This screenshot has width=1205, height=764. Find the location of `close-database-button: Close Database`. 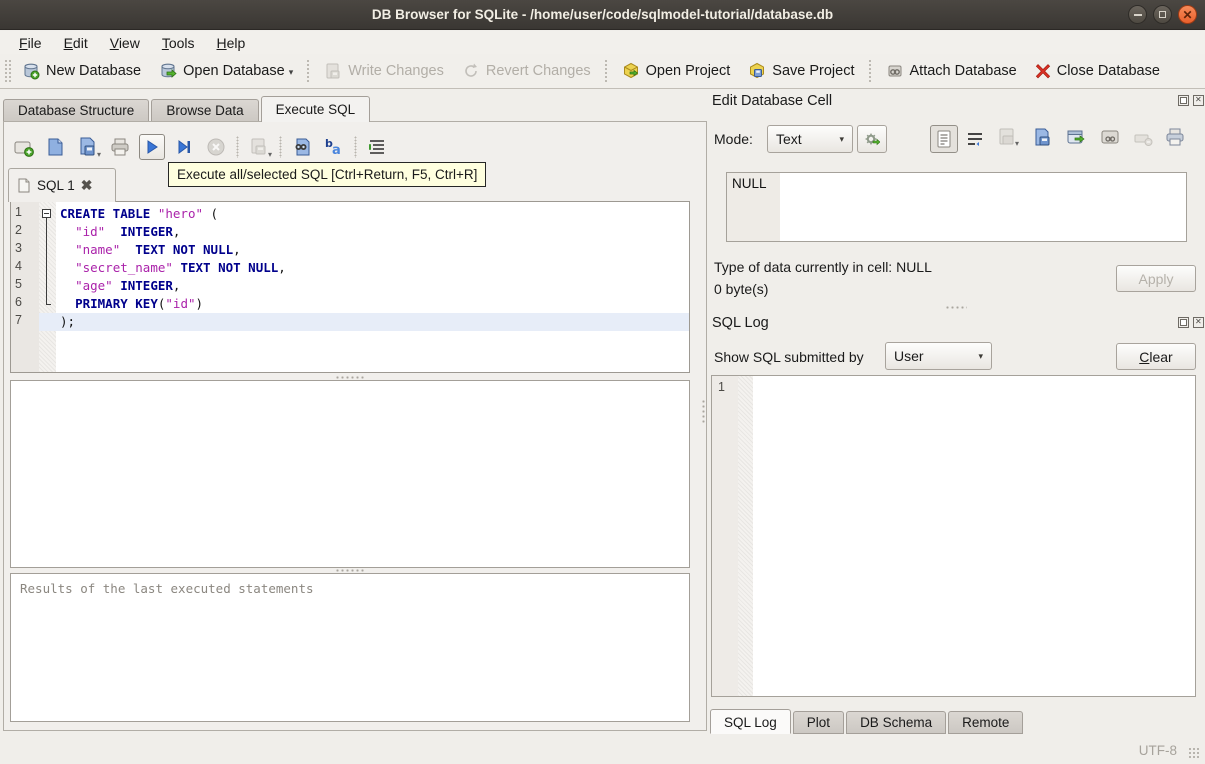

close-database-button: Close Database is located at coordinates (1097, 71).